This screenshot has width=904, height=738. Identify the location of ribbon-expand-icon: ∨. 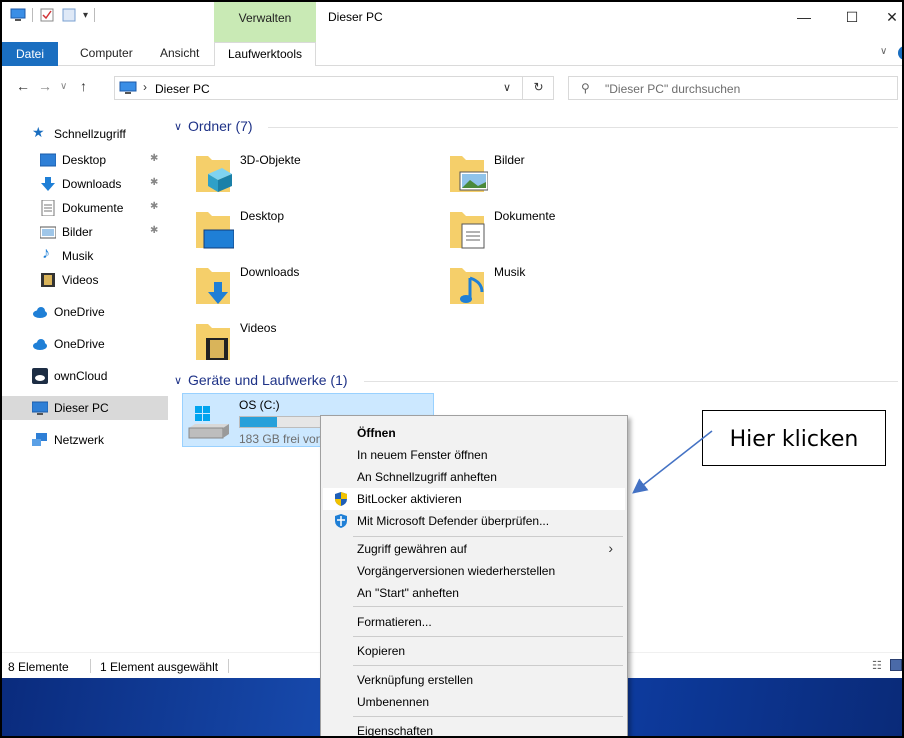
(883, 51).